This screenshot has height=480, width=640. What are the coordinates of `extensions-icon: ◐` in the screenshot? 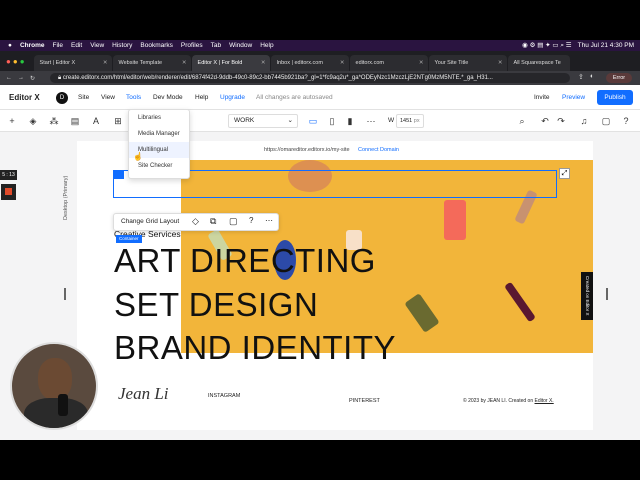 It's located at (592, 76).